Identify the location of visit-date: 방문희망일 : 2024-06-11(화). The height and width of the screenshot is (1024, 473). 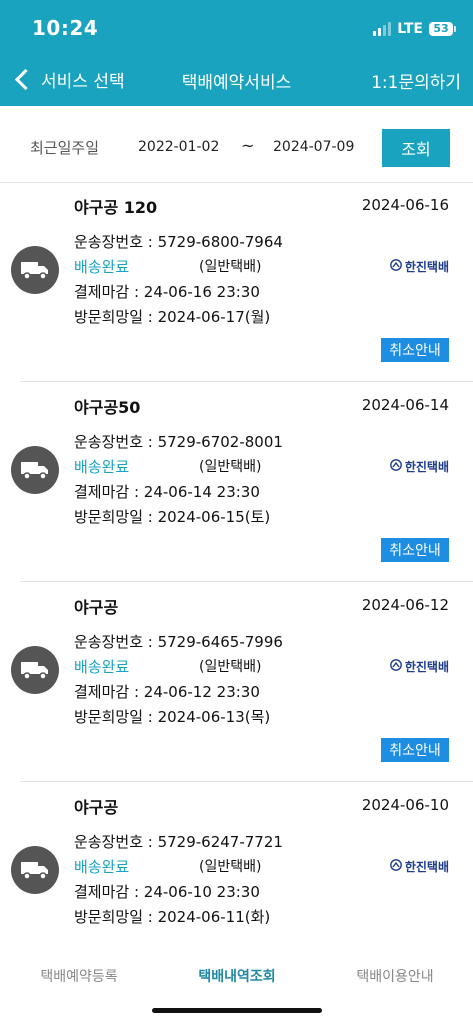
(172, 917).